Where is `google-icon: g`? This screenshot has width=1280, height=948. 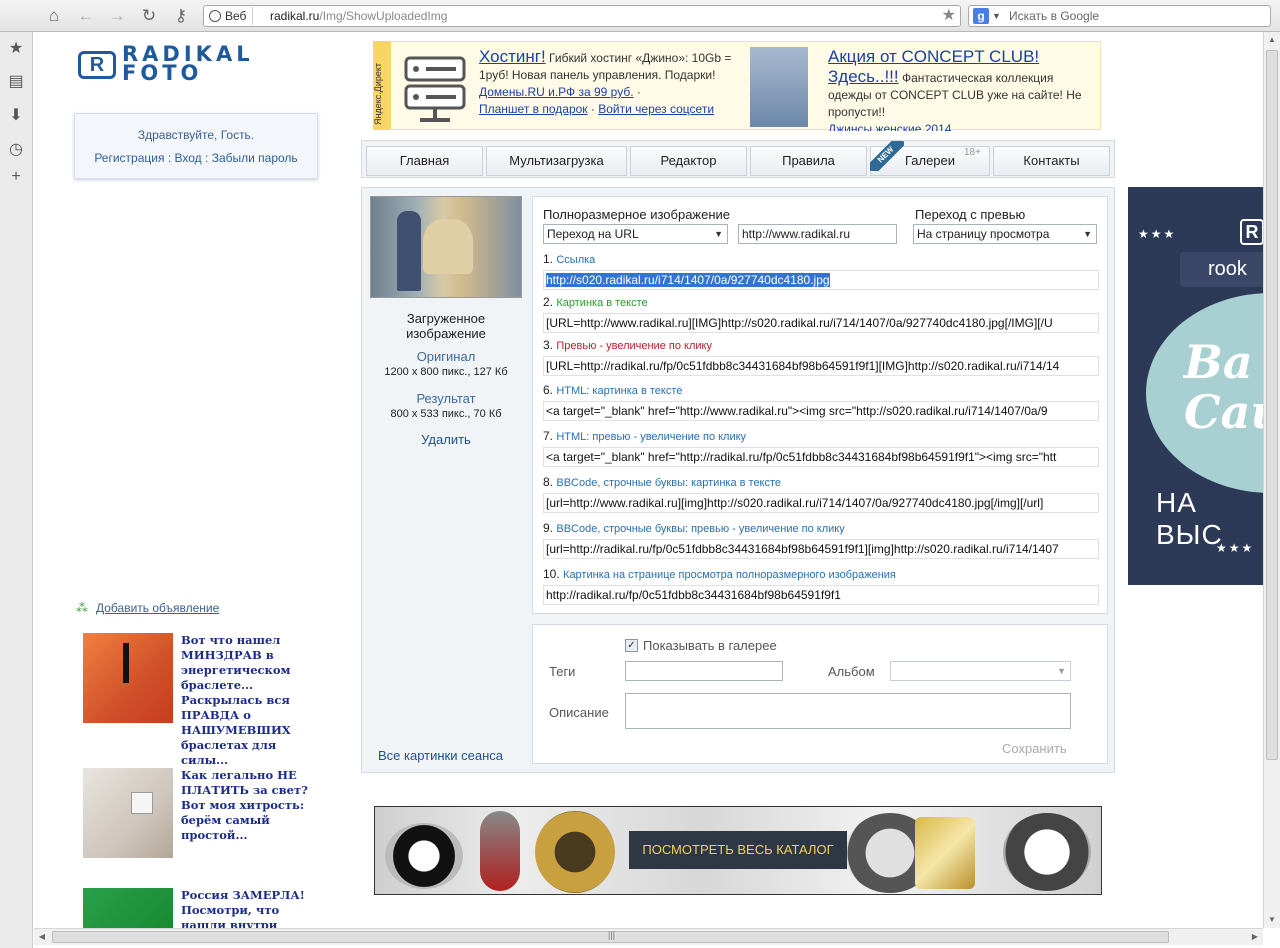
google-icon: g is located at coordinates (981, 16).